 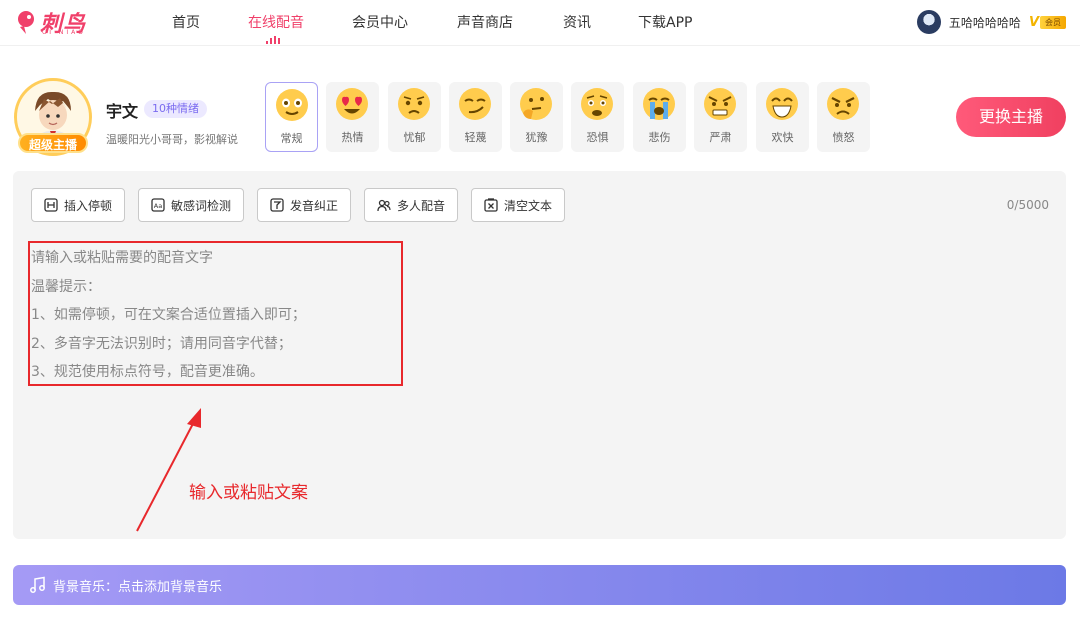 I want to click on emotion-option-fear: 恐惧, so click(x=597, y=117).